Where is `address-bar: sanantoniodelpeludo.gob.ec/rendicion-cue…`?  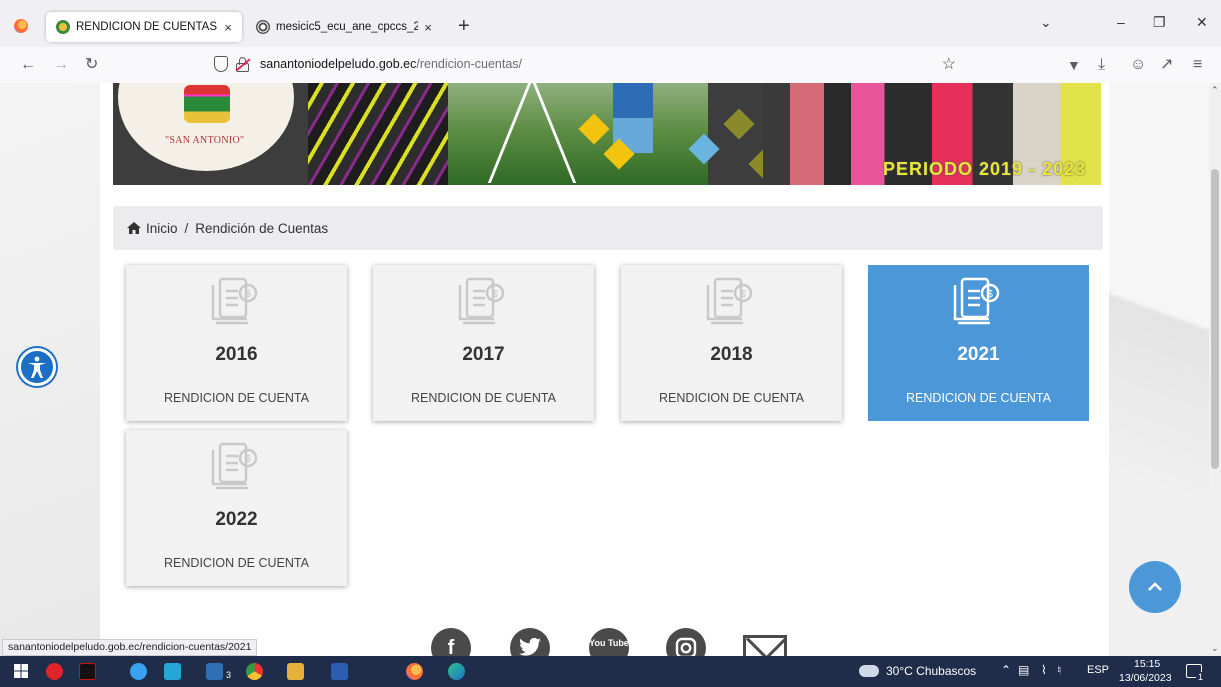
address-bar: sanantoniodelpeludo.gob.ec/rendicion-cue… is located at coordinates (582, 65).